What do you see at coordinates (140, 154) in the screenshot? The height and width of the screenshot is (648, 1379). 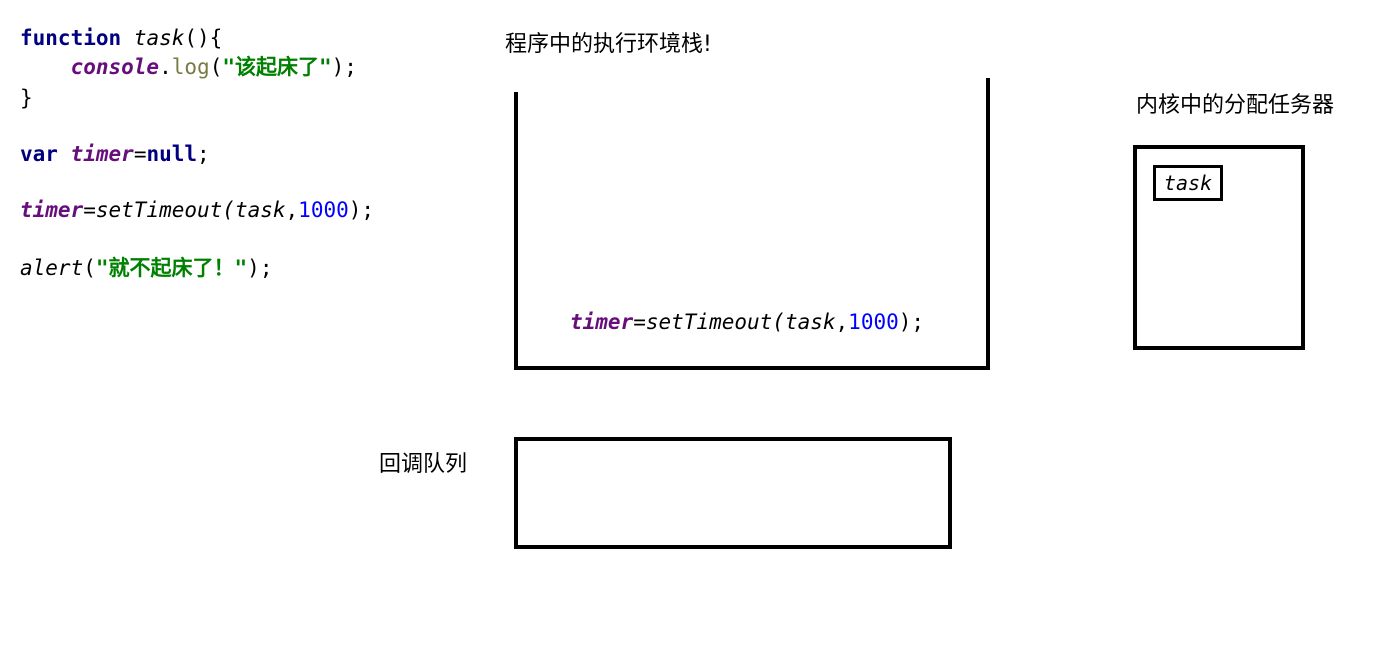 I see `code-eq: =` at bounding box center [140, 154].